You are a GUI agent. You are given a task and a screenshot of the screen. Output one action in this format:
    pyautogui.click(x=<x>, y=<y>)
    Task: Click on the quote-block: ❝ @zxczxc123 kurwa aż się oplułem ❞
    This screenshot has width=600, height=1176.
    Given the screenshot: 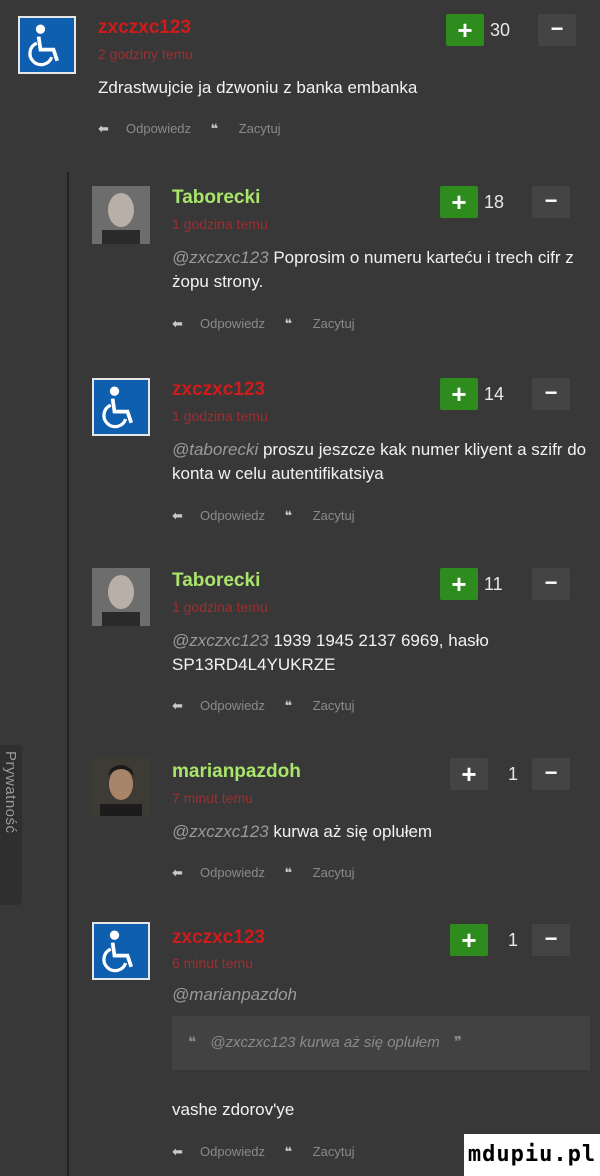 What is the action you would take?
    pyautogui.click(x=381, y=1043)
    